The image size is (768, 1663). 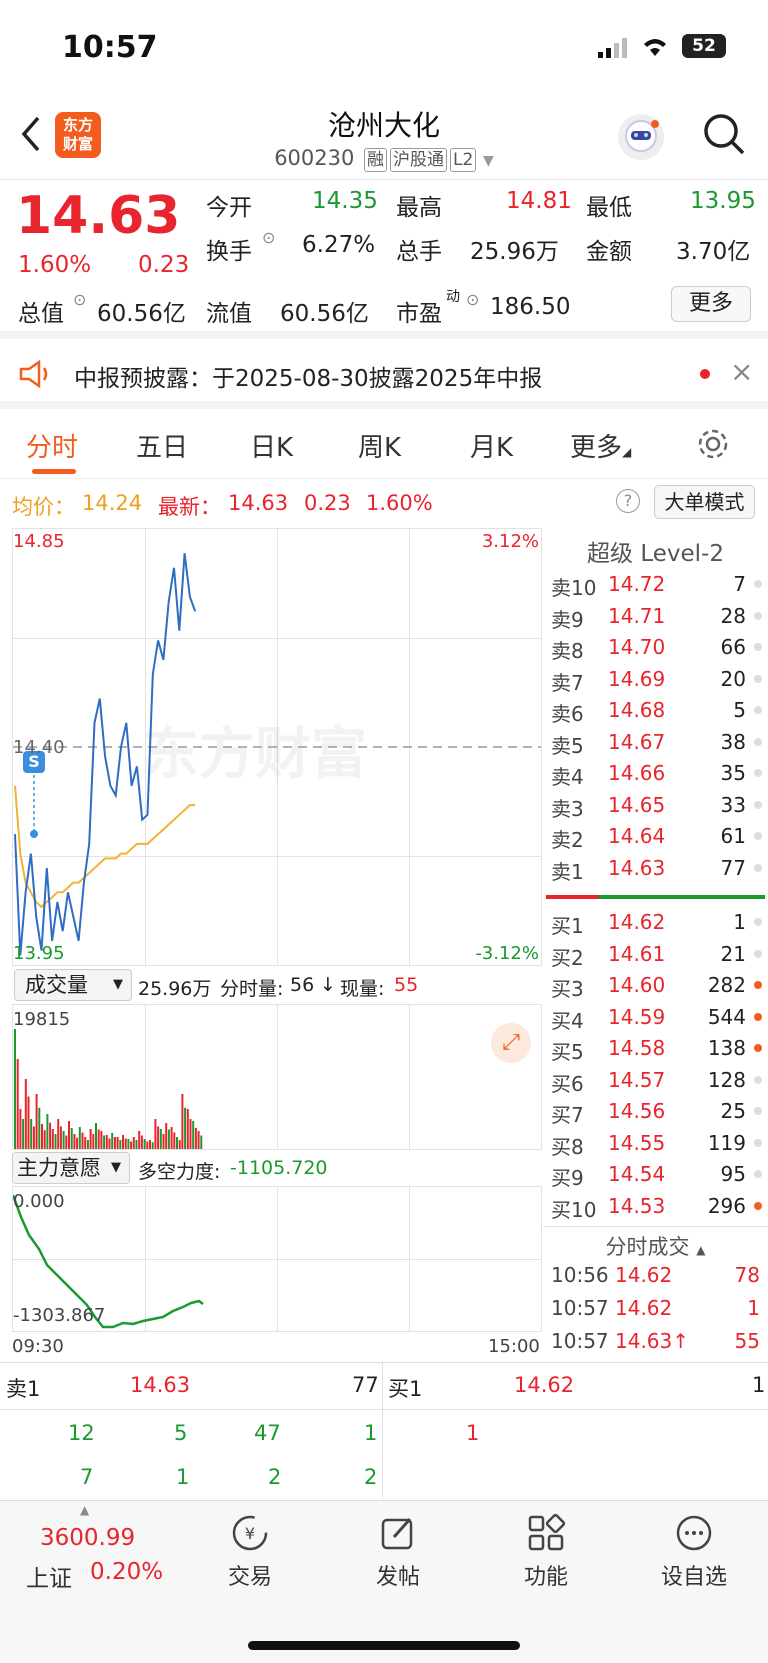 What do you see at coordinates (637, 1205) in the screenshot?
I see `level-price: 14.53` at bounding box center [637, 1205].